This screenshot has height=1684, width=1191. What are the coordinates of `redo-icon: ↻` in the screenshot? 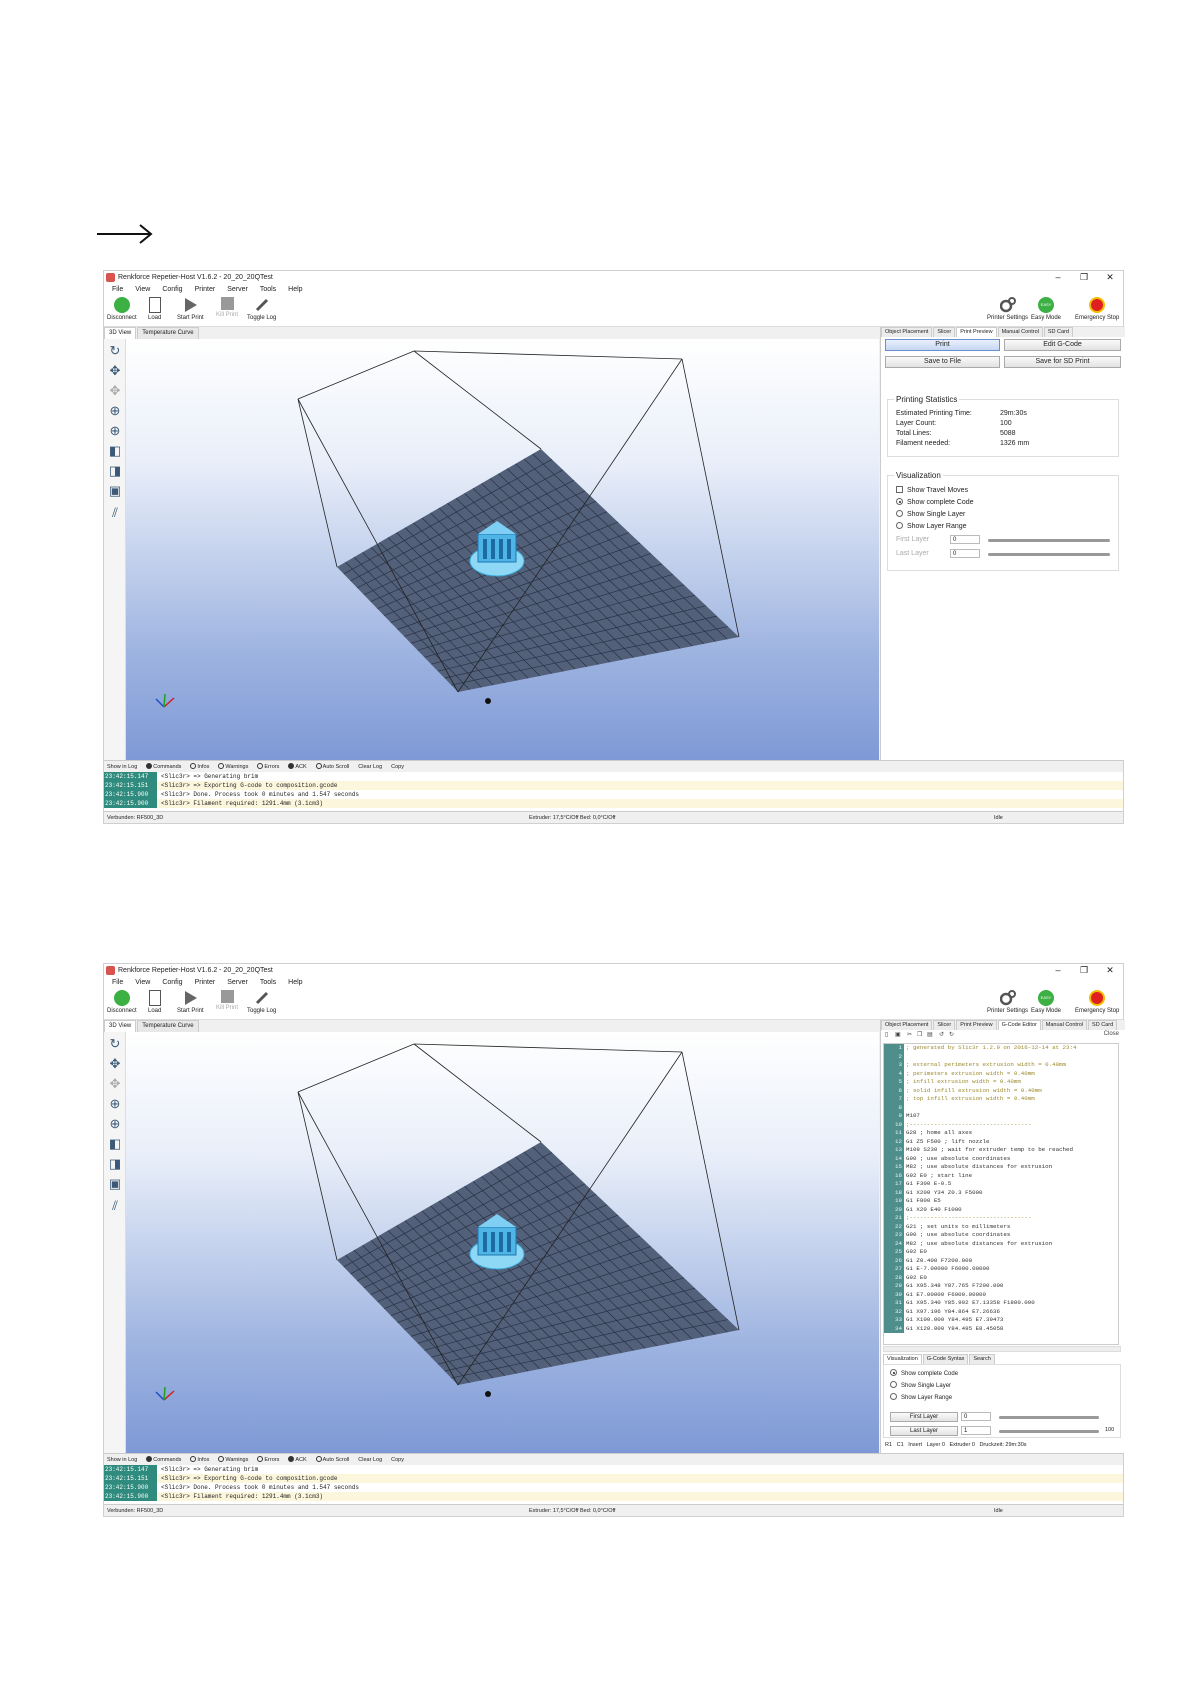 It's located at (951, 1034).